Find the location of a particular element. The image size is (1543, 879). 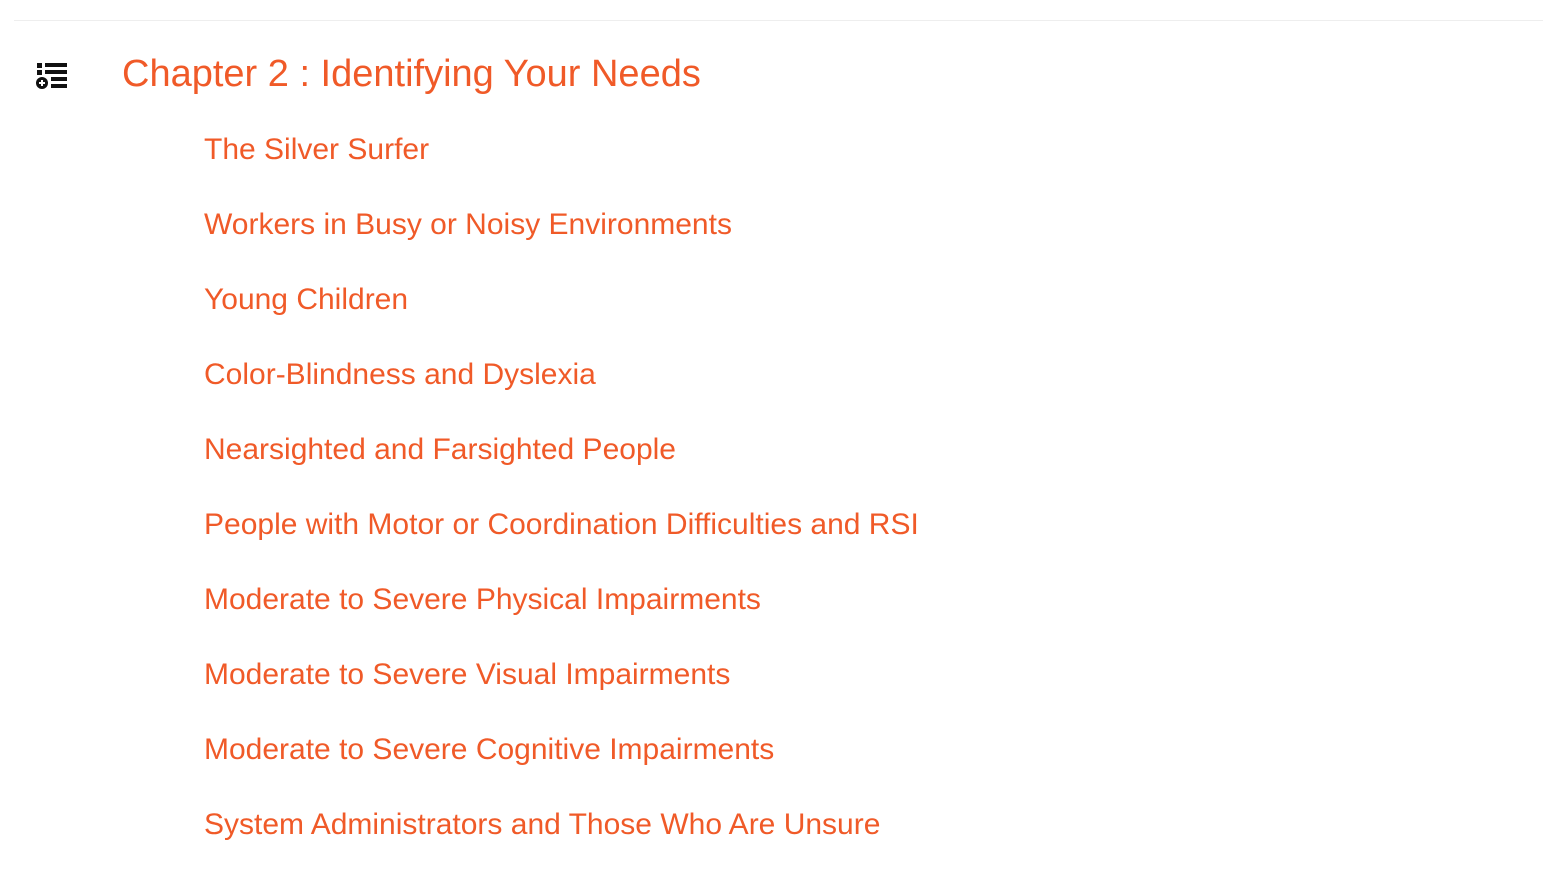

toc-toggle-button is located at coordinates (54, 74).